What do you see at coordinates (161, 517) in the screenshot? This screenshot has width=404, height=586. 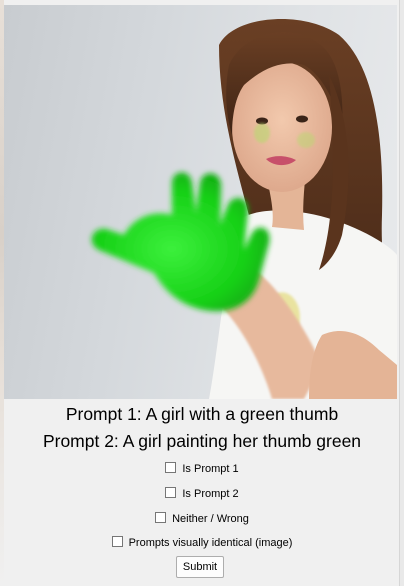 I see `neither-wrong-checkbox` at bounding box center [161, 517].